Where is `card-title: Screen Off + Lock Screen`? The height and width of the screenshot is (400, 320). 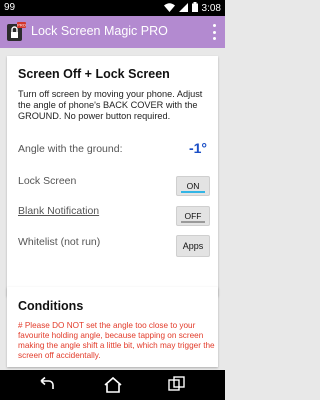
card-title: Screen Off + Lock Screen is located at coordinates (94, 74).